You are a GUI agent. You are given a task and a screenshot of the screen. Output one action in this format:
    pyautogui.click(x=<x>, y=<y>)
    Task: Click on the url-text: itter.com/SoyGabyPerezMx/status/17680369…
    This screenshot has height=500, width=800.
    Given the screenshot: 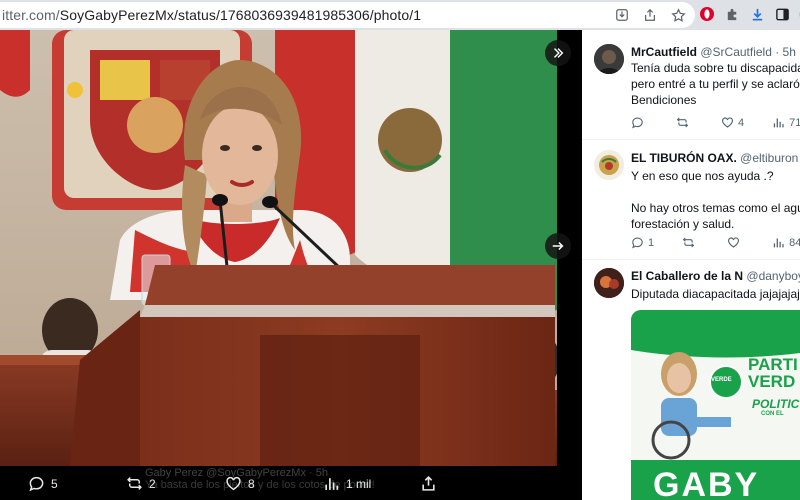 What is the action you would take?
    pyautogui.click(x=210, y=15)
    